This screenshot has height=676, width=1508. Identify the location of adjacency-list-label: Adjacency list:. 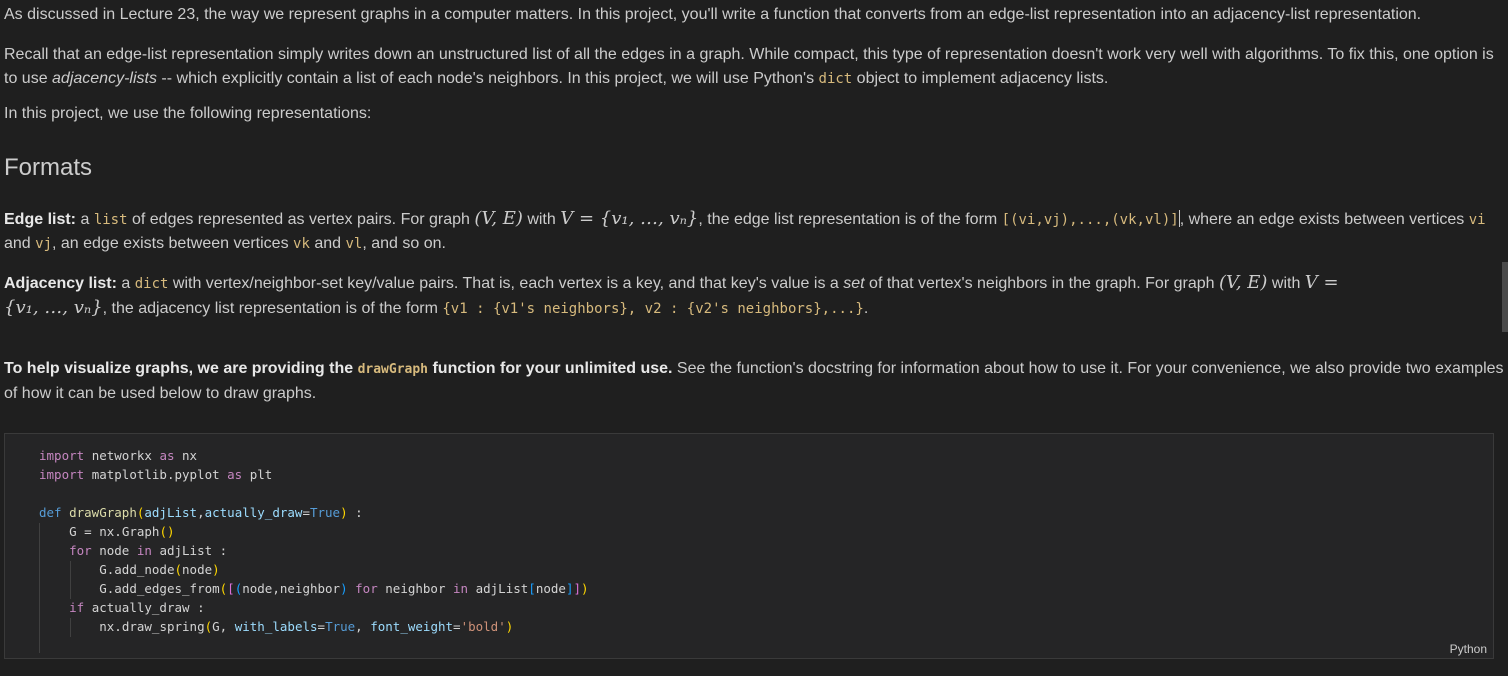
(60, 283).